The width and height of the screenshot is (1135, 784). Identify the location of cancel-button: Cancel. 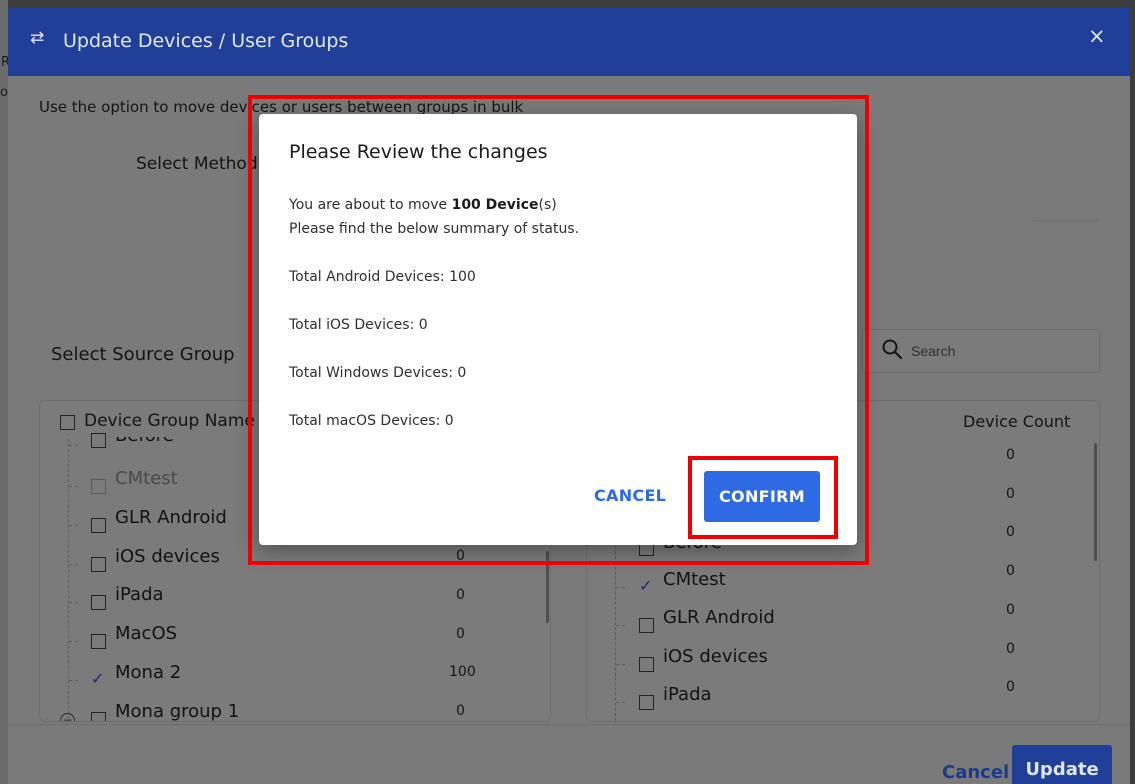
(975, 772).